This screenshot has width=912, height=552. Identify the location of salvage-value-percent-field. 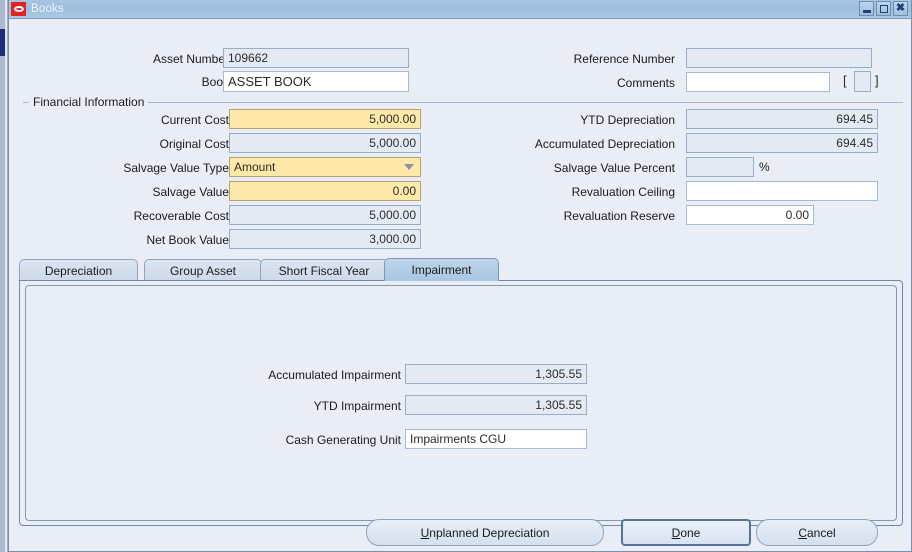
(720, 167).